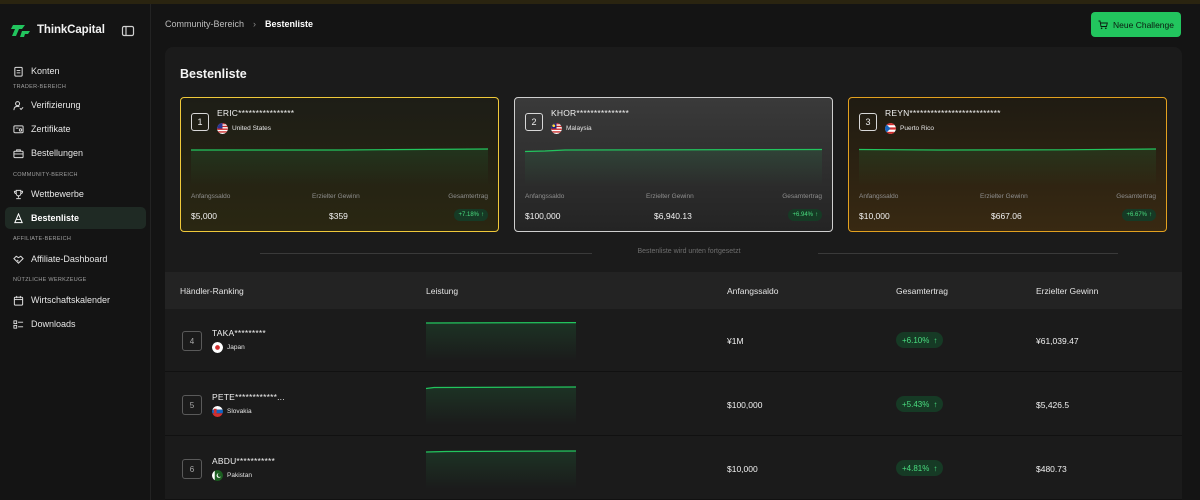 Image resolution: width=1200 pixels, height=500 pixels. I want to click on return-badge: +6.94% ↑, so click(805, 215).